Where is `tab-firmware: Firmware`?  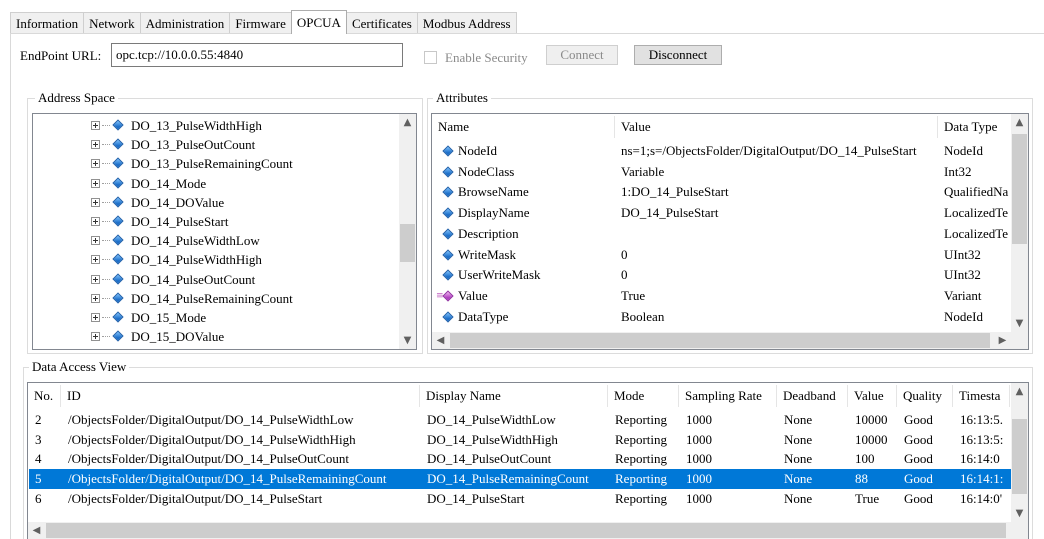 tab-firmware: Firmware is located at coordinates (260, 23).